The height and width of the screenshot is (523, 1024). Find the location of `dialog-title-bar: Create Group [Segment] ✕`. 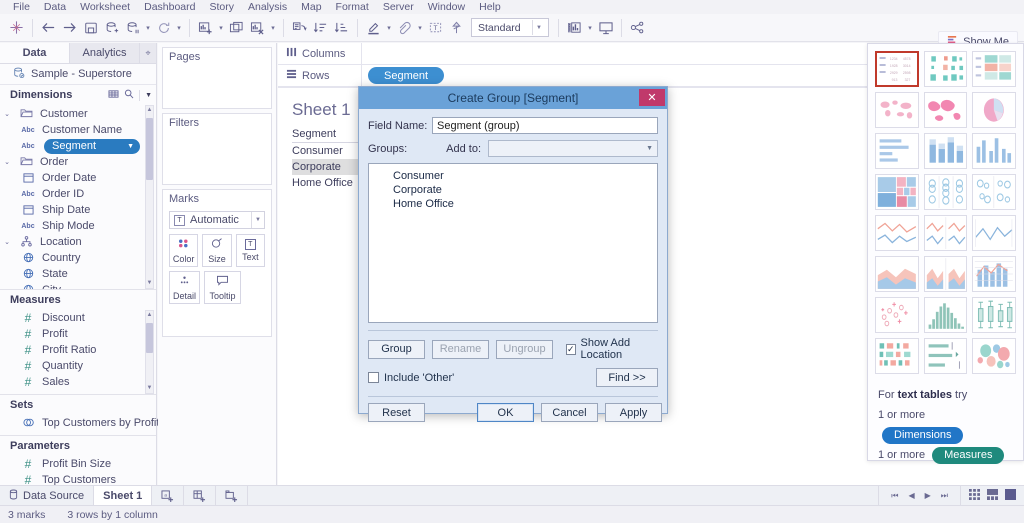

dialog-title-bar: Create Group [Segment] ✕ is located at coordinates (513, 98).